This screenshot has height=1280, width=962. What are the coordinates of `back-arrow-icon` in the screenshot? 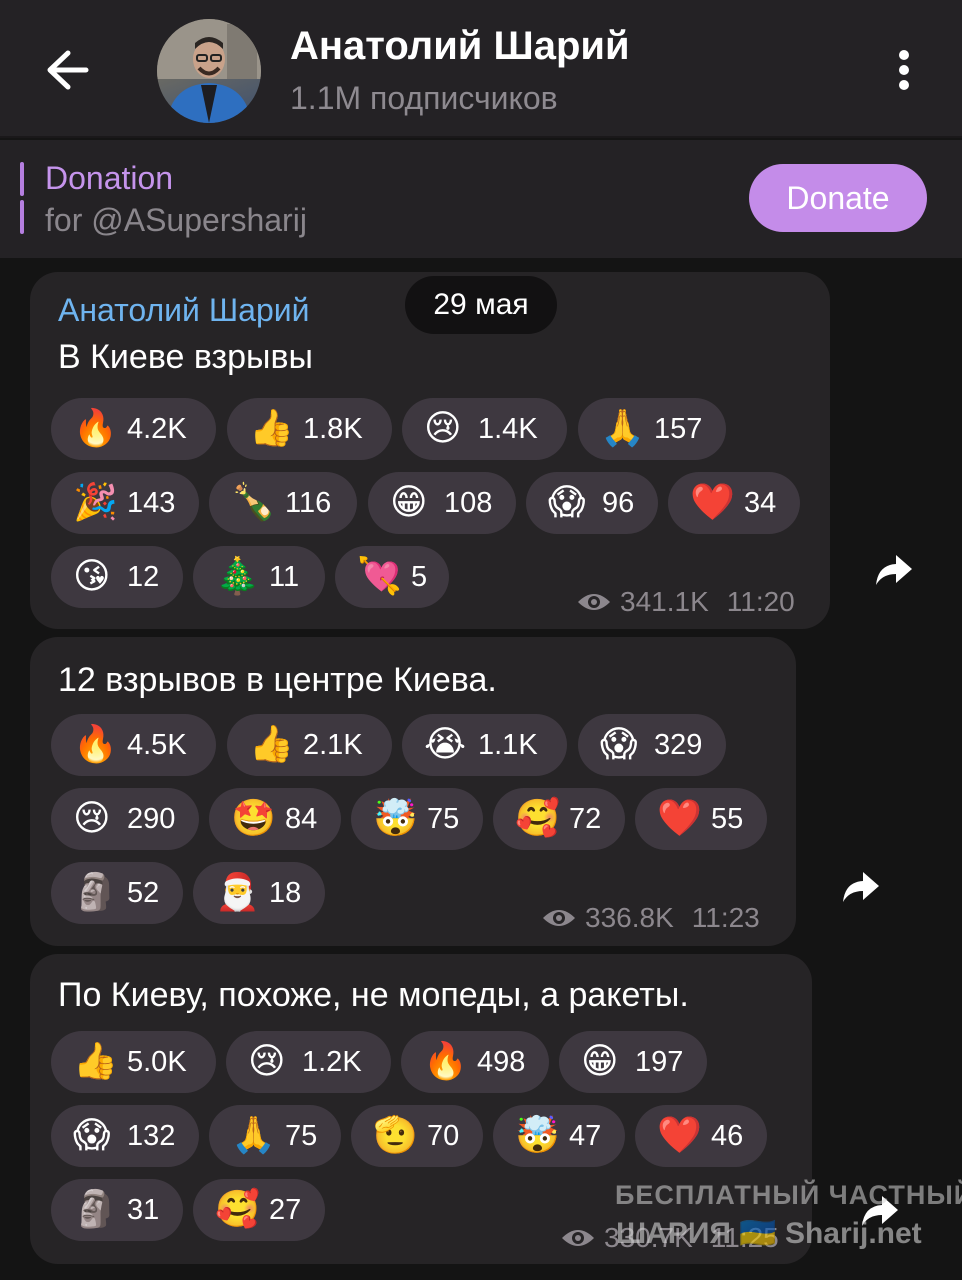 It's located at (68, 70).